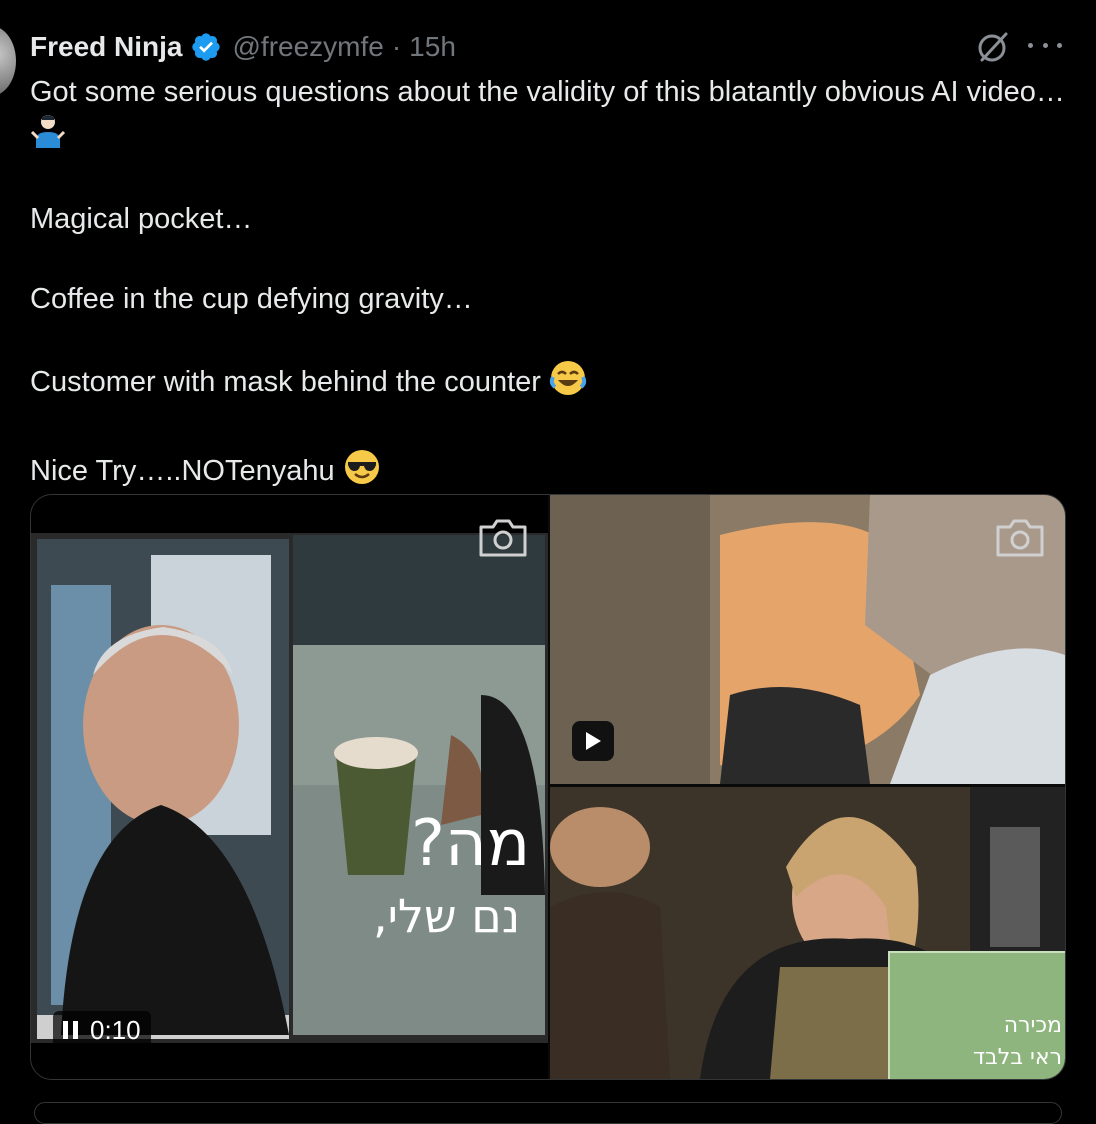 Image resolution: width=1096 pixels, height=1124 pixels. Describe the element at coordinates (48, 135) in the screenshot. I see `person-shrugging-emoji` at that location.